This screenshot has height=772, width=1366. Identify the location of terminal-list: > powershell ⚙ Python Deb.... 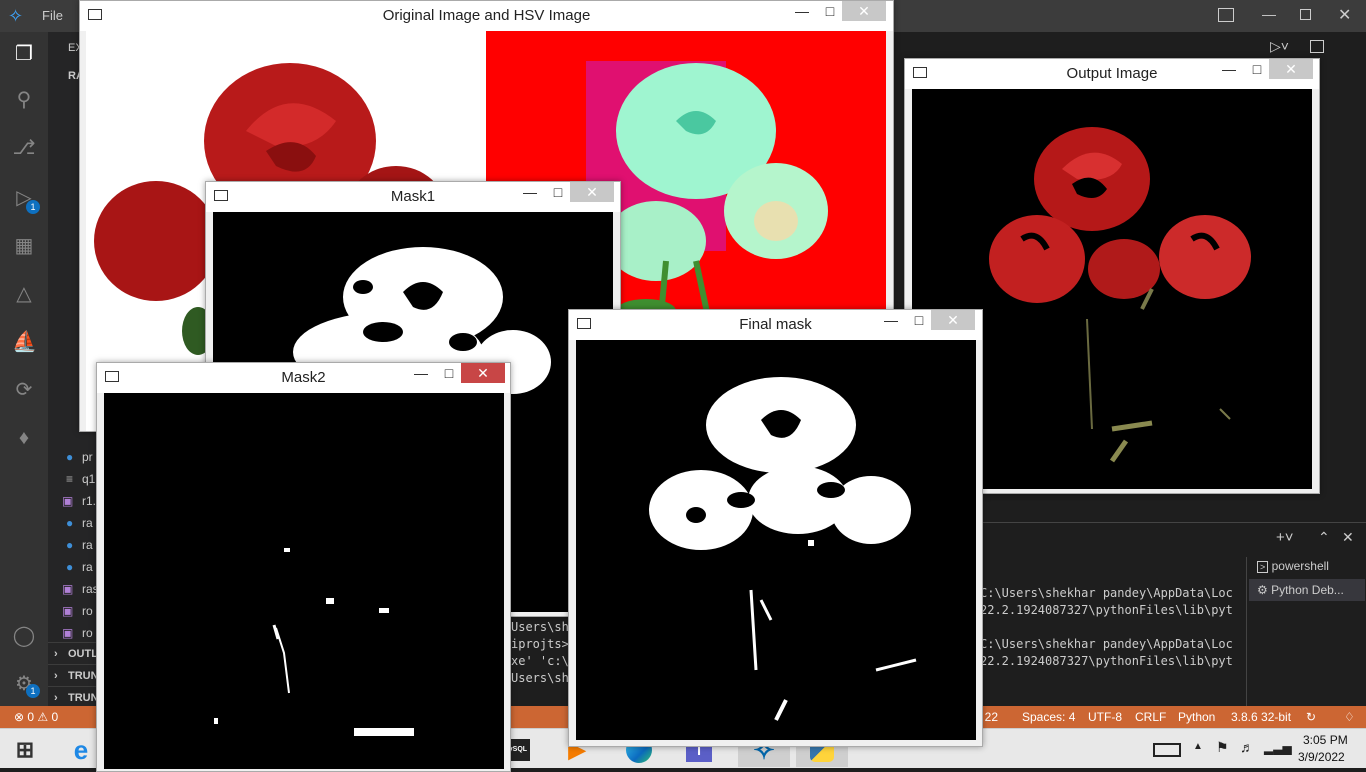
(1306, 632).